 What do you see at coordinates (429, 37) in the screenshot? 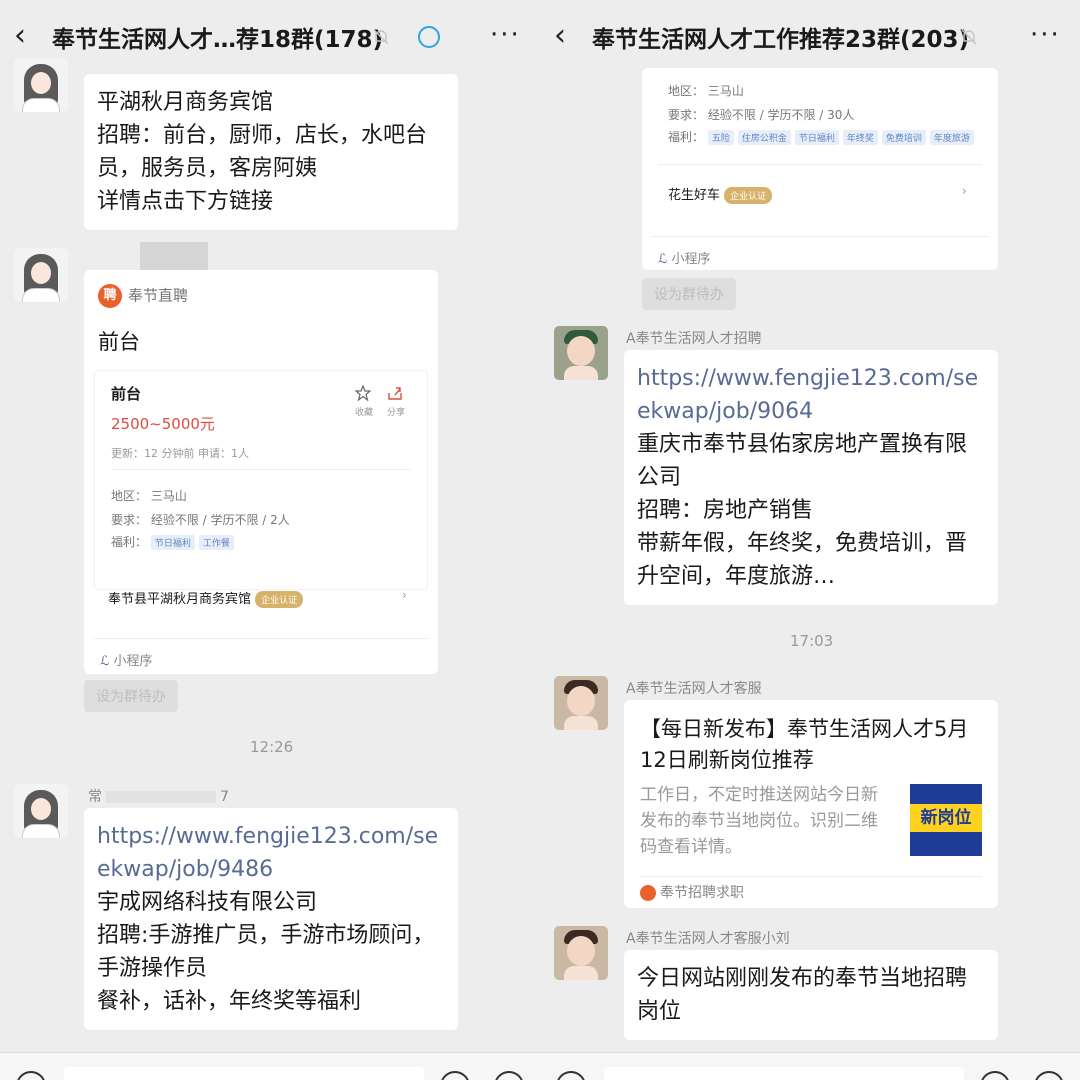
I see `loading-ring-icon` at bounding box center [429, 37].